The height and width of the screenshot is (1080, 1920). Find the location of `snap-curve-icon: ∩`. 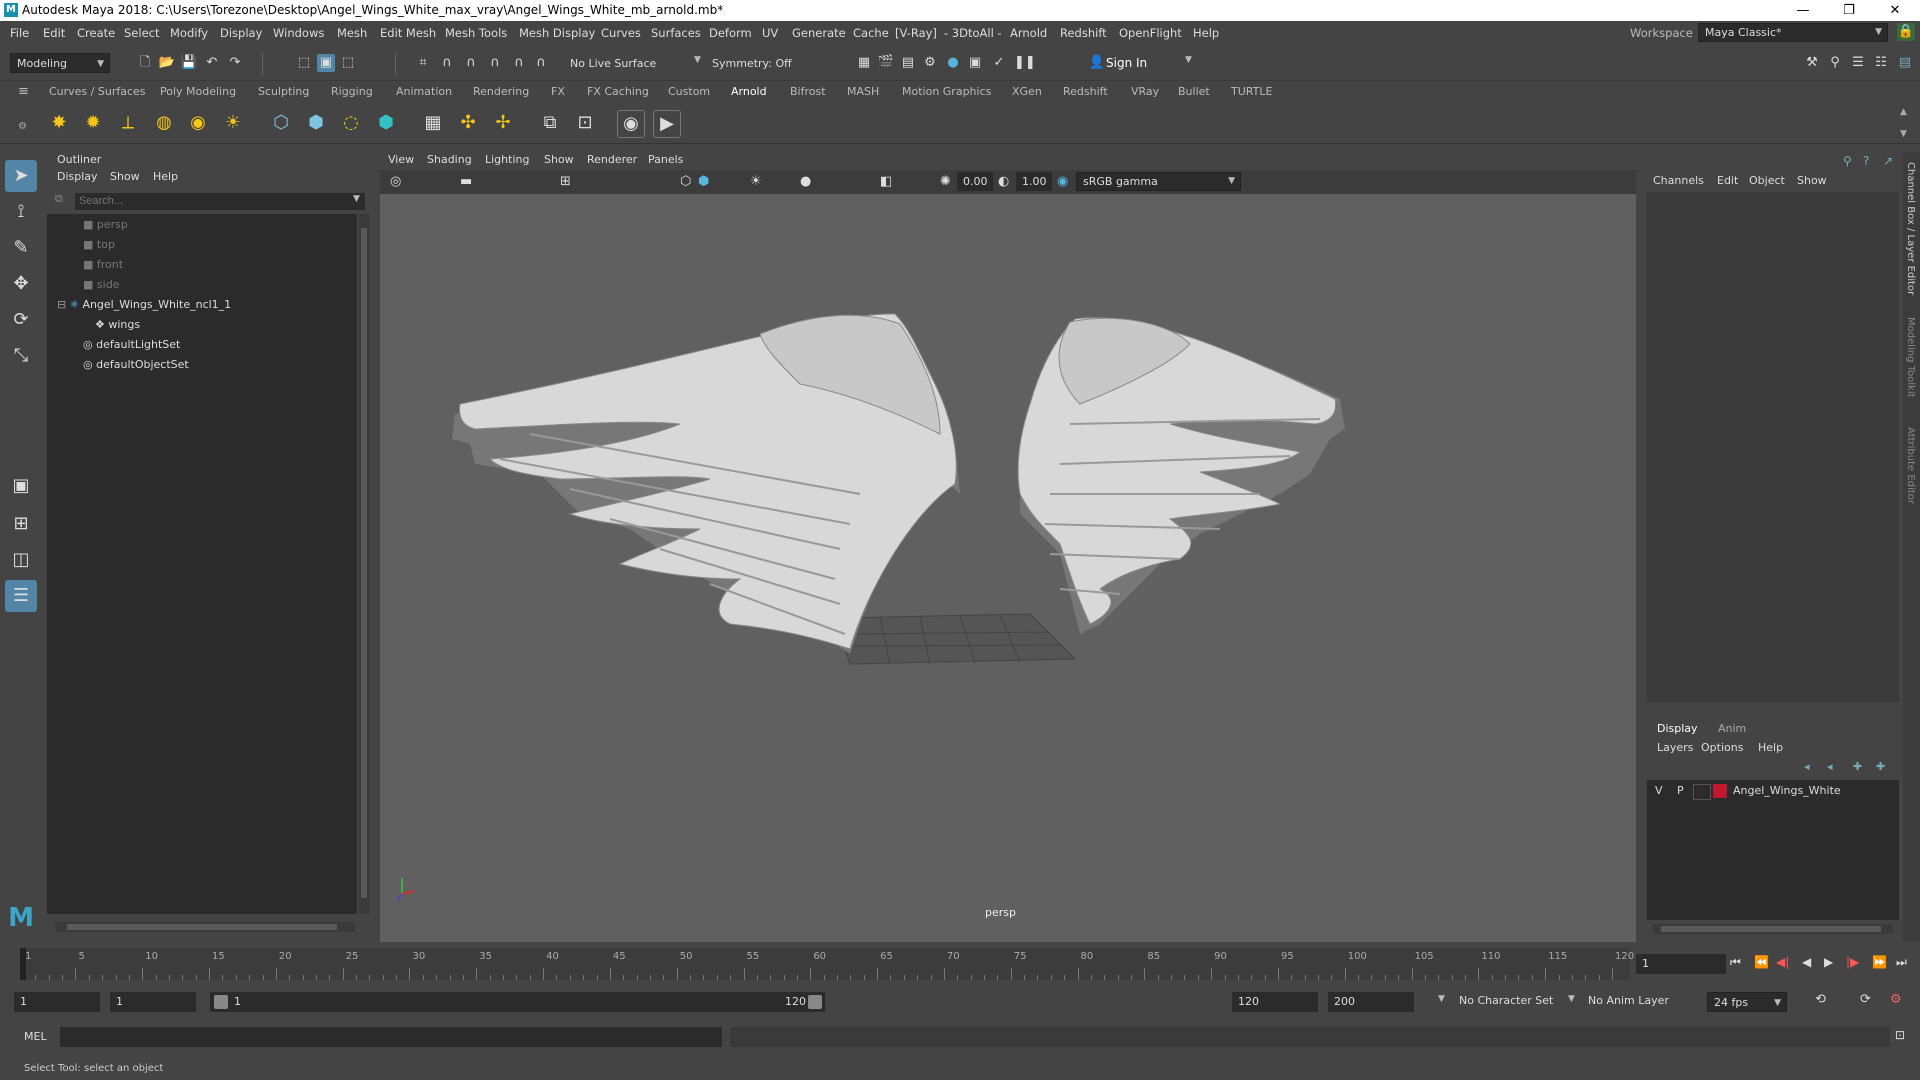

snap-curve-icon: ∩ is located at coordinates (447, 63).